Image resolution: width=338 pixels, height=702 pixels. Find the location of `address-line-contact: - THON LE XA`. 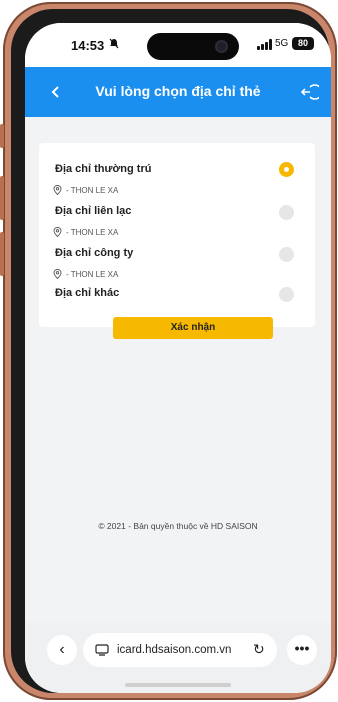

address-line-contact: - THON LE XA is located at coordinates (85, 232).